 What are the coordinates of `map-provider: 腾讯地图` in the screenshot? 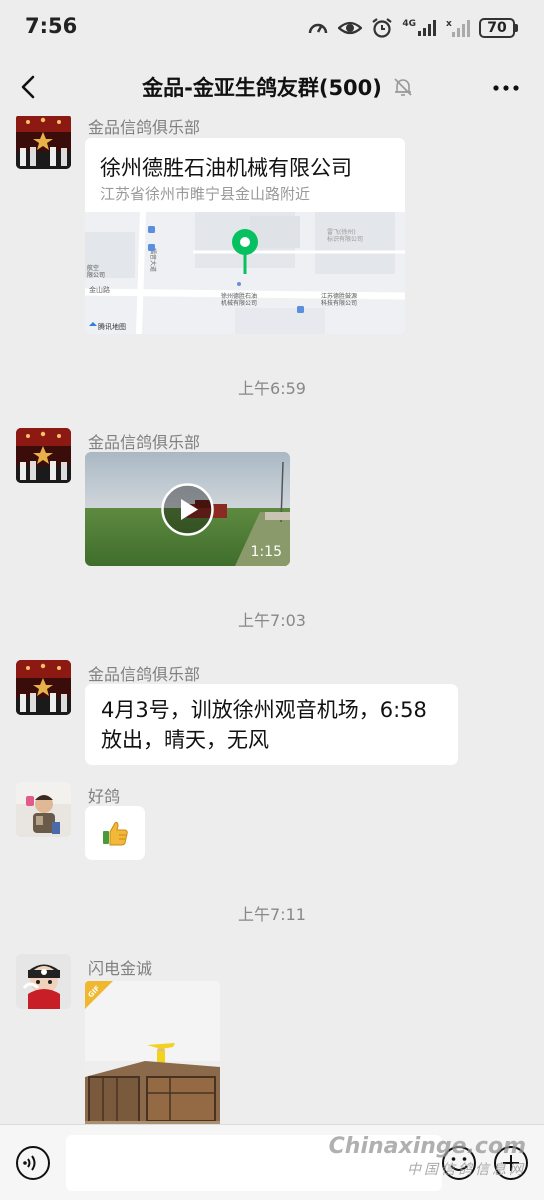 It's located at (112, 326).